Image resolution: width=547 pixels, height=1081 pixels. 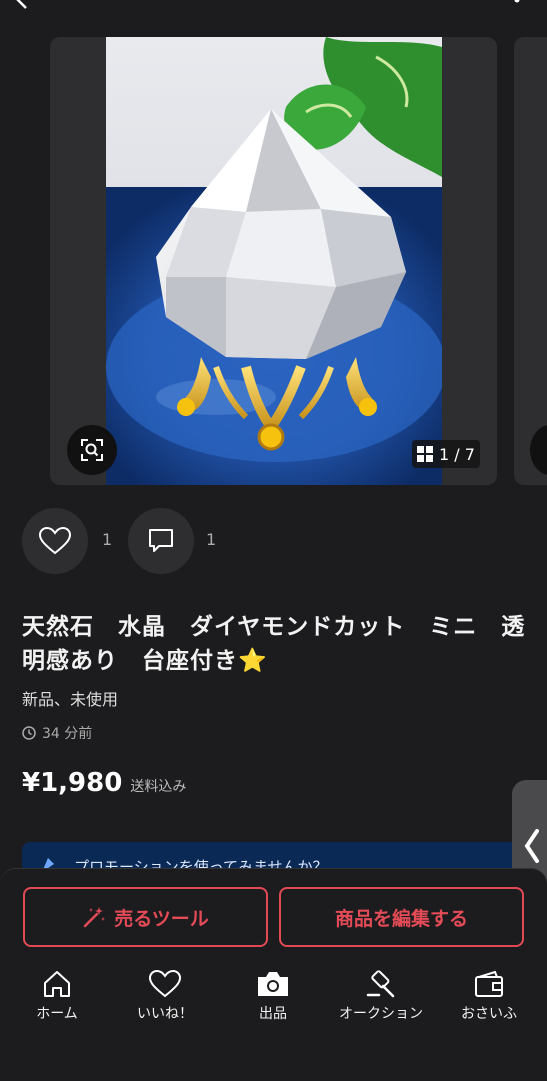 I want to click on nav-label-auction: オークション, so click(x=381, y=1014).